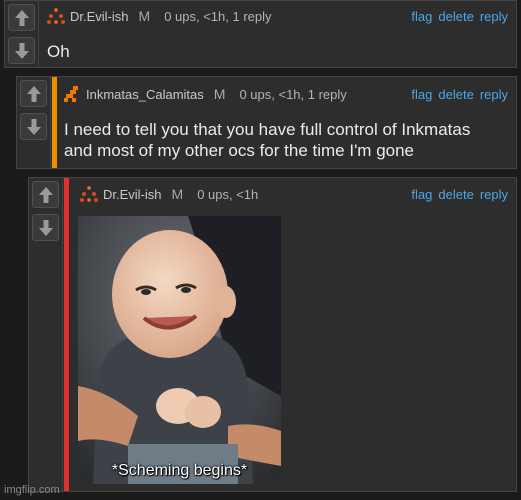 The height and width of the screenshot is (500, 521). I want to click on orange-pixel-avatar, so click(72, 94).